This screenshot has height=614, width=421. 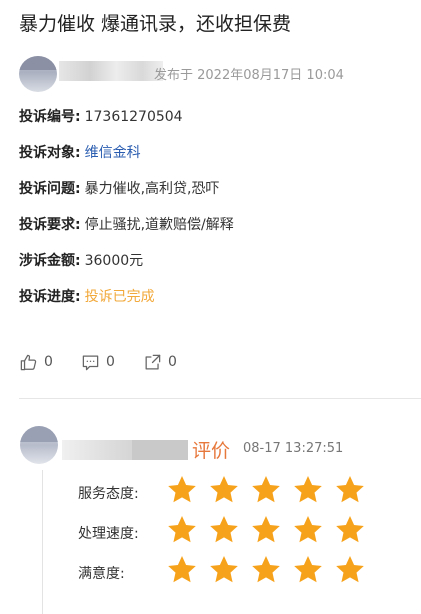 I want to click on post-date: 发布于 2022年08月17日 10:04, so click(x=249, y=75).